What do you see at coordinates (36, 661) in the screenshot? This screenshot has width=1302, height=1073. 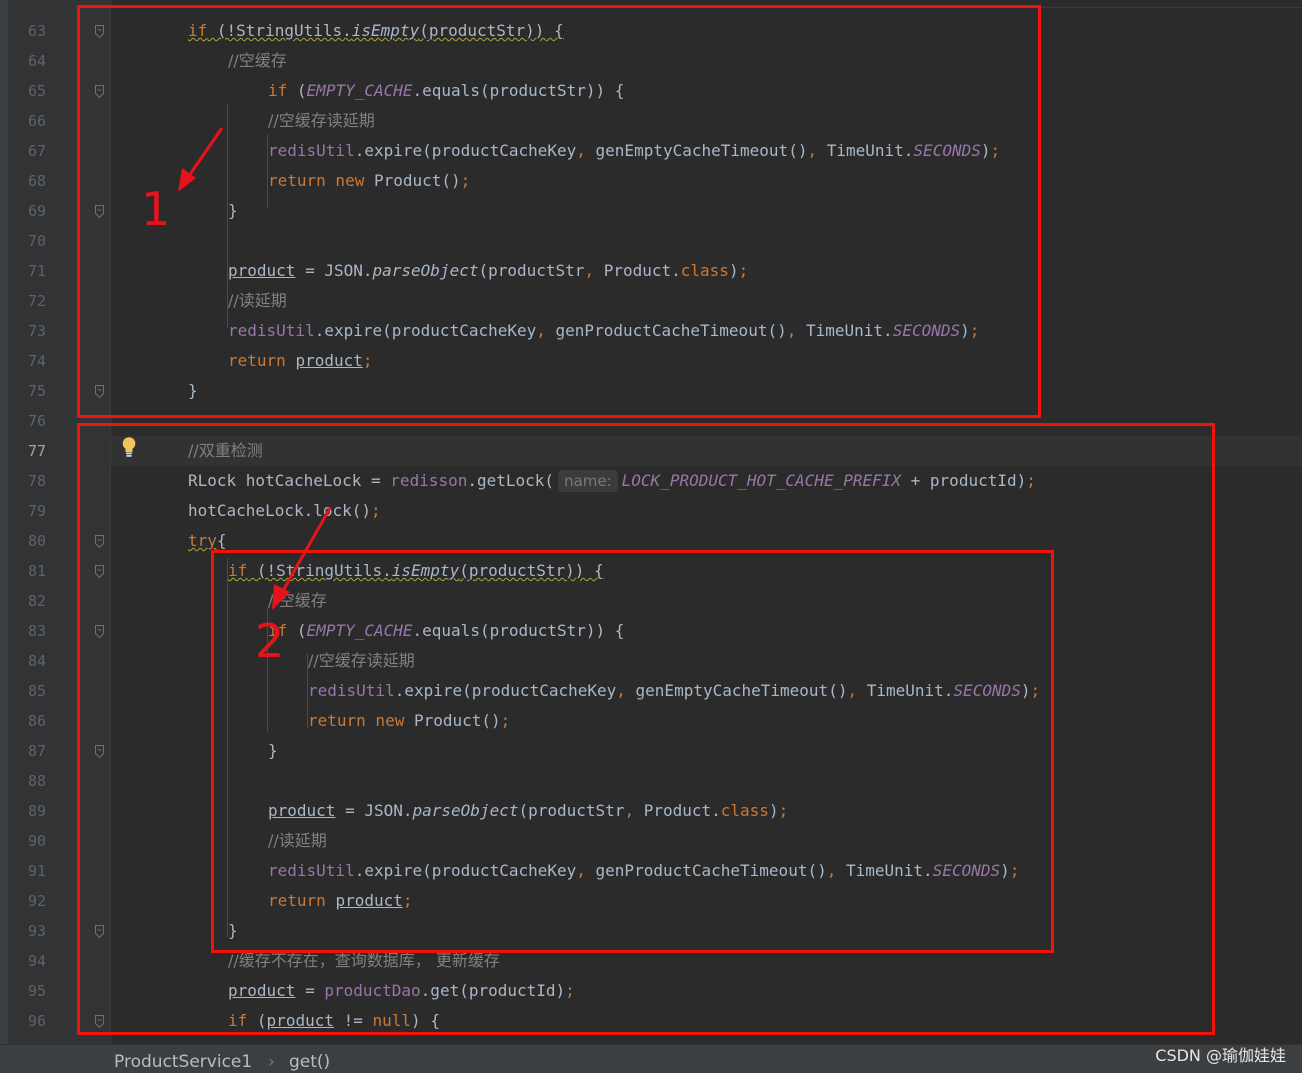 I see `line-number: 84` at bounding box center [36, 661].